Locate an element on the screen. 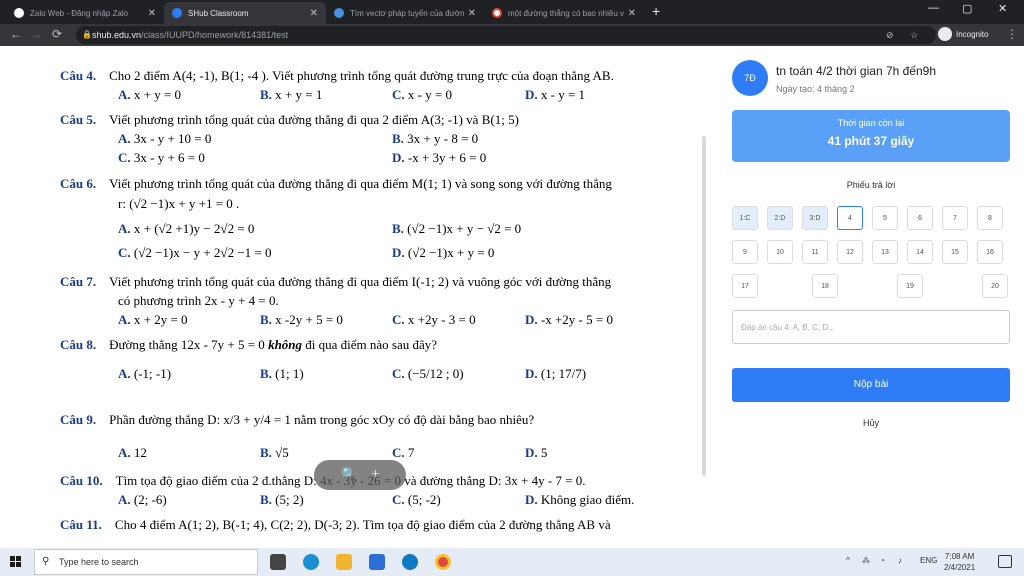  option: D. -x +2y - 5 = 0 is located at coordinates (569, 319).